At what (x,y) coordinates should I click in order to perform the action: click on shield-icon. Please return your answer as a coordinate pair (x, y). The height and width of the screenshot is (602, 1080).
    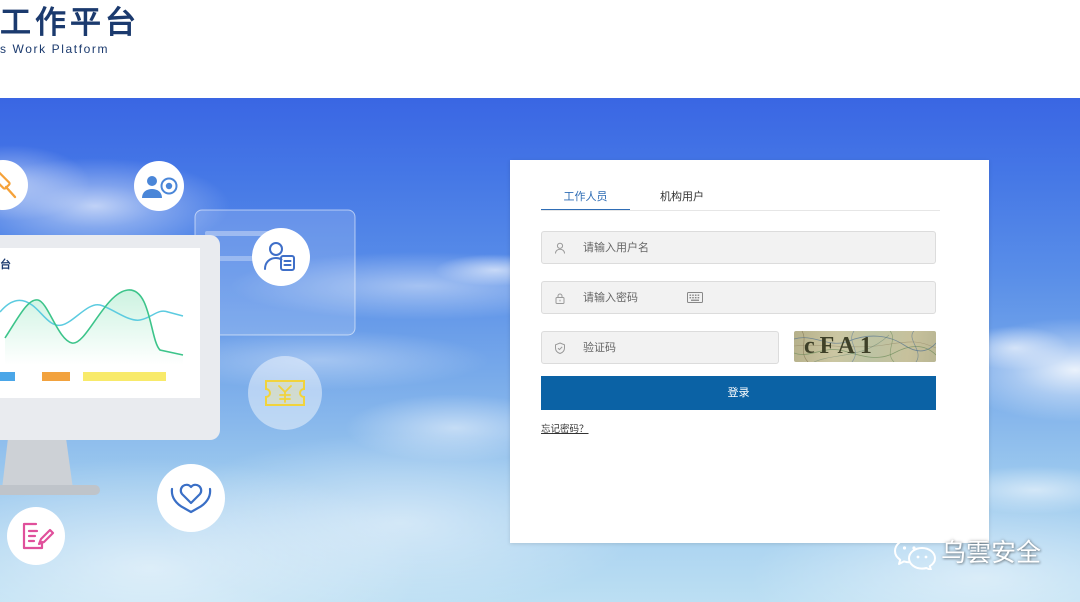
    Looking at the image, I should click on (560, 348).